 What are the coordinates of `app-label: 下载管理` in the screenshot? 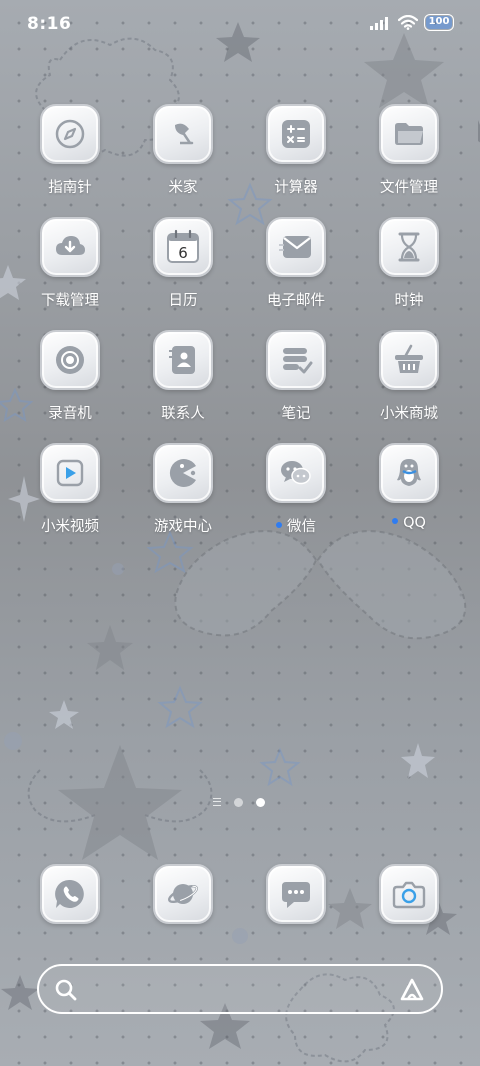 It's located at (70, 301).